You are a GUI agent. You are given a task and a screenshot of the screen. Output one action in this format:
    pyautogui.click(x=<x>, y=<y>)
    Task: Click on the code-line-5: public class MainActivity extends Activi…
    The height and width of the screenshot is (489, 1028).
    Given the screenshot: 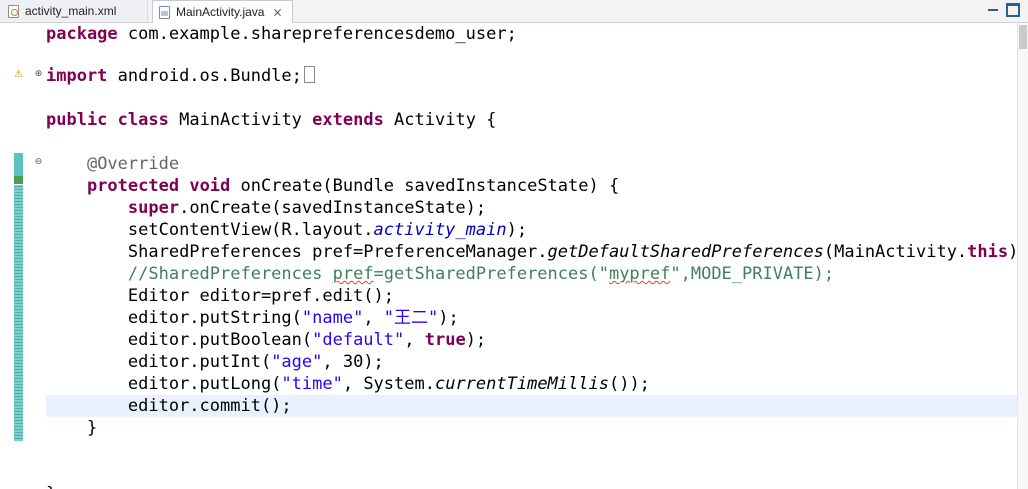 What is the action you would take?
    pyautogui.click(x=509, y=120)
    